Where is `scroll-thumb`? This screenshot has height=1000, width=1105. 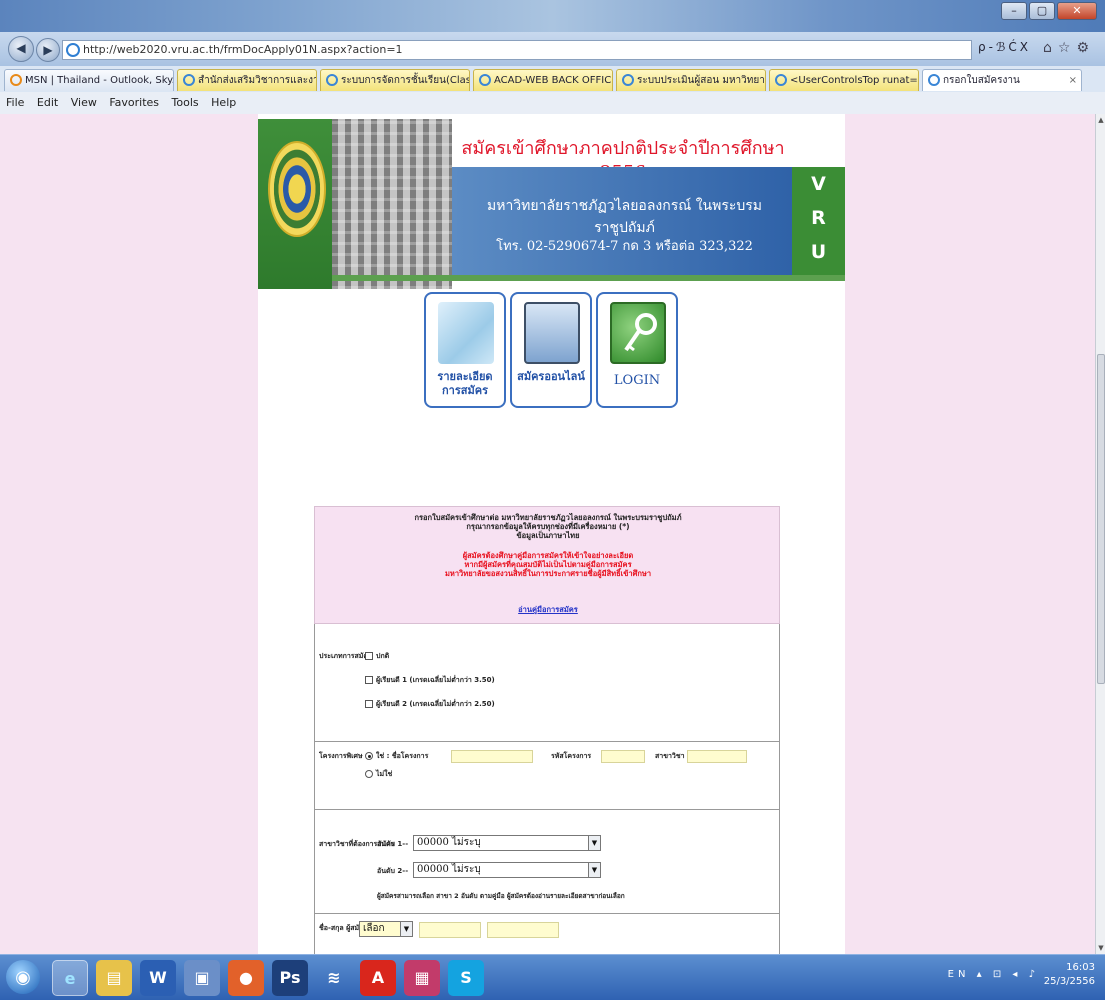 scroll-thumb is located at coordinates (1101, 519).